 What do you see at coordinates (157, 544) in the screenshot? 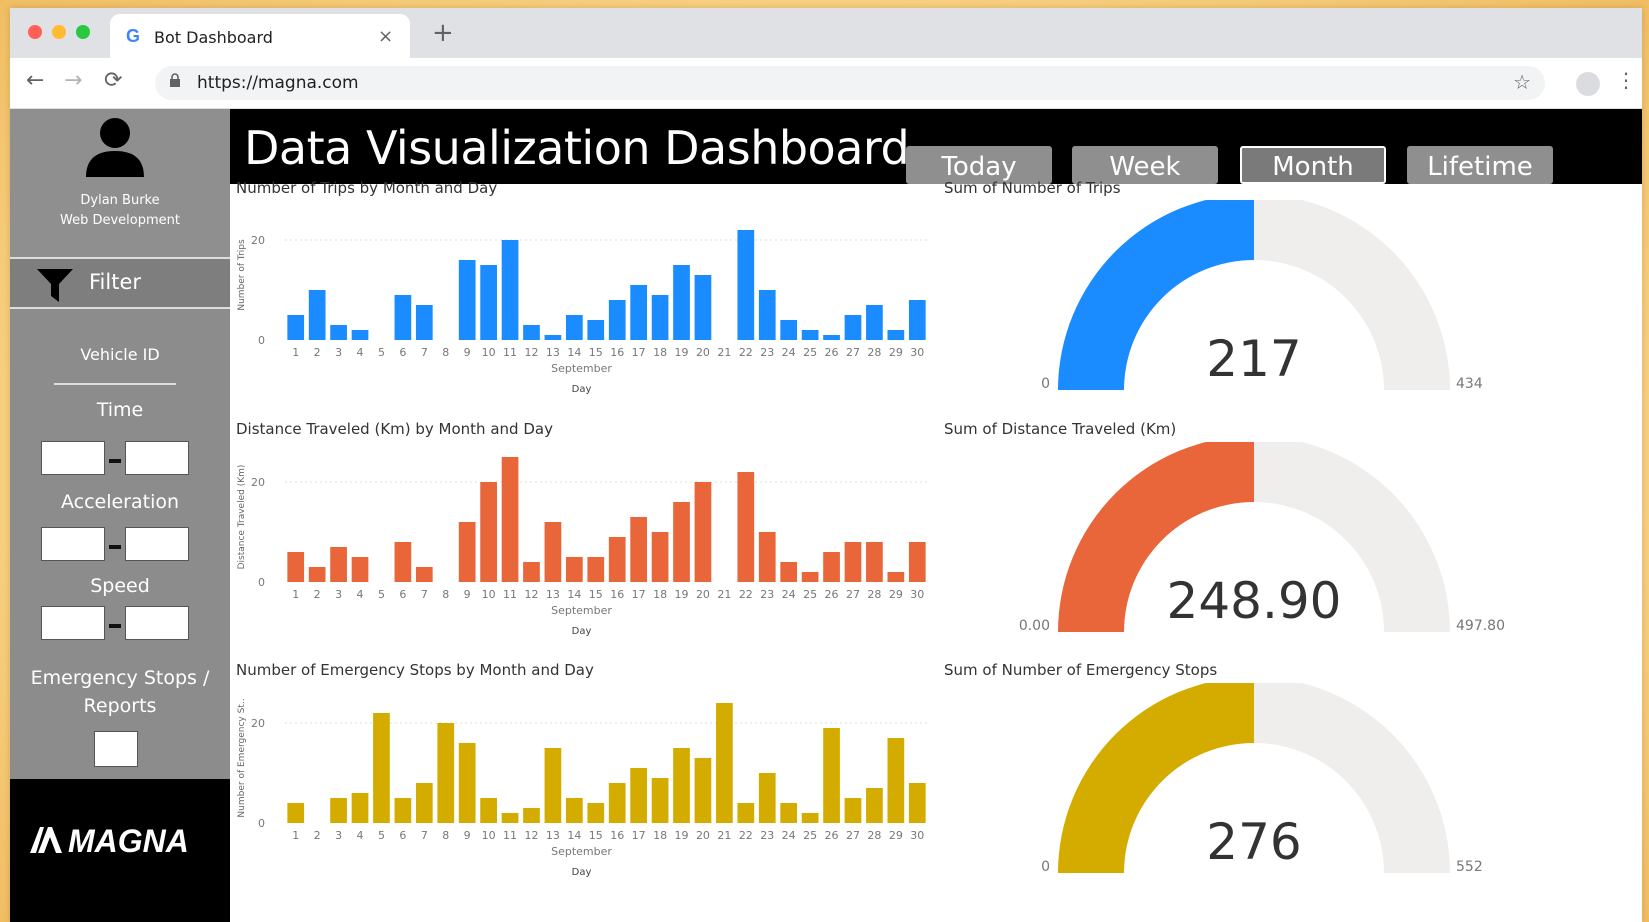
I see `acceleration-max-input` at bounding box center [157, 544].